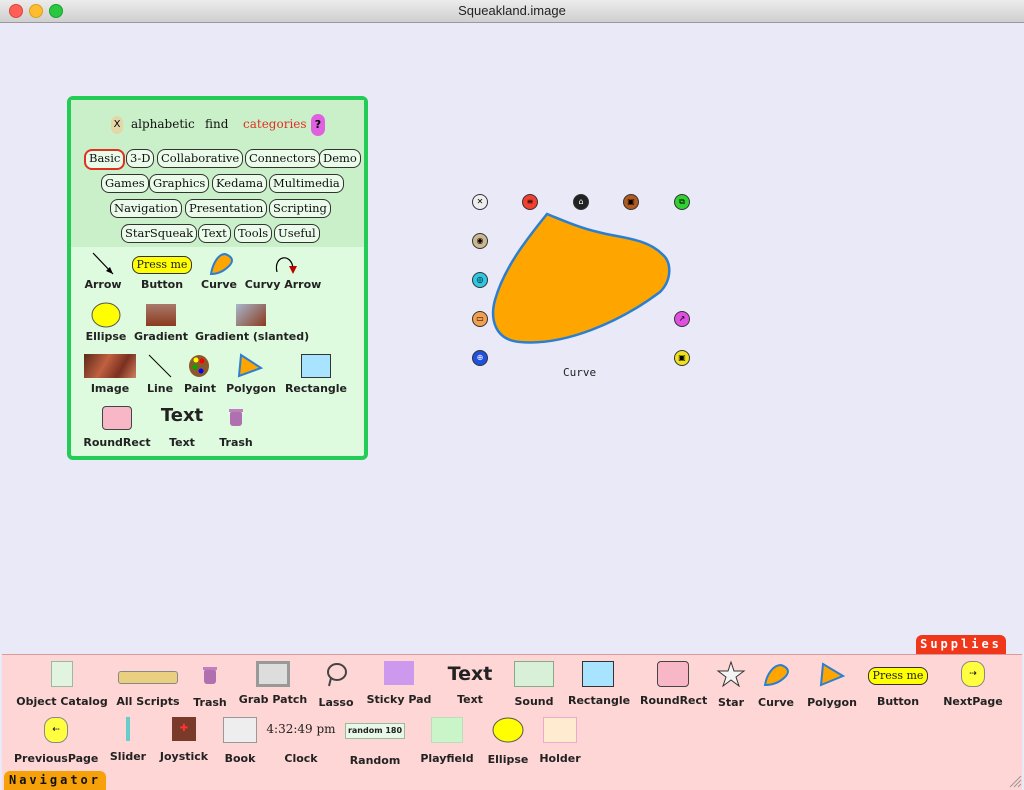 The width and height of the screenshot is (1024, 790). I want to click on supply-sticky-pad: Sticky Pad, so click(399, 683).